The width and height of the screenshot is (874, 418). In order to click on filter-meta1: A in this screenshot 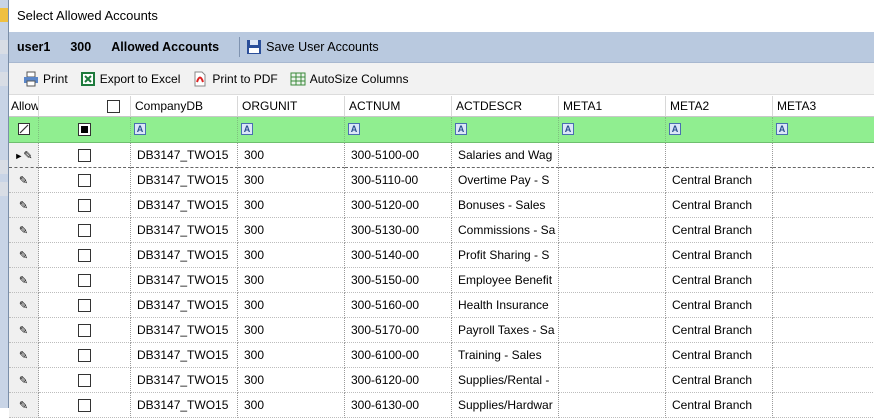, I will do `click(612, 130)`.